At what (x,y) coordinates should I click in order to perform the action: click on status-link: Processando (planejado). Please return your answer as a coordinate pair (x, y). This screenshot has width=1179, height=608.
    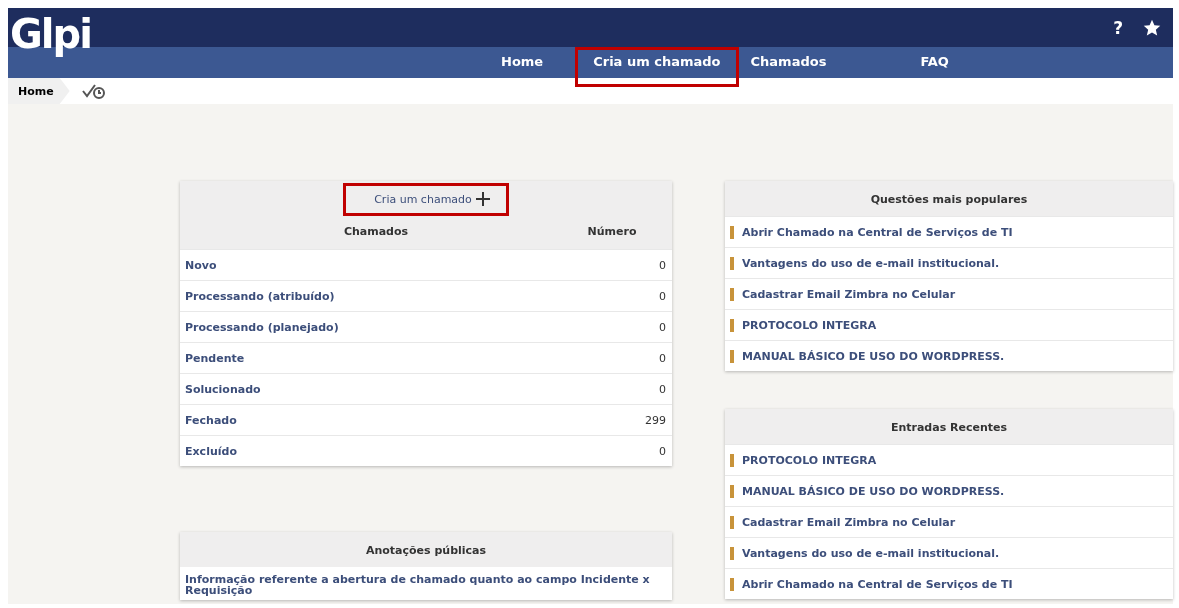
    Looking at the image, I should click on (262, 327).